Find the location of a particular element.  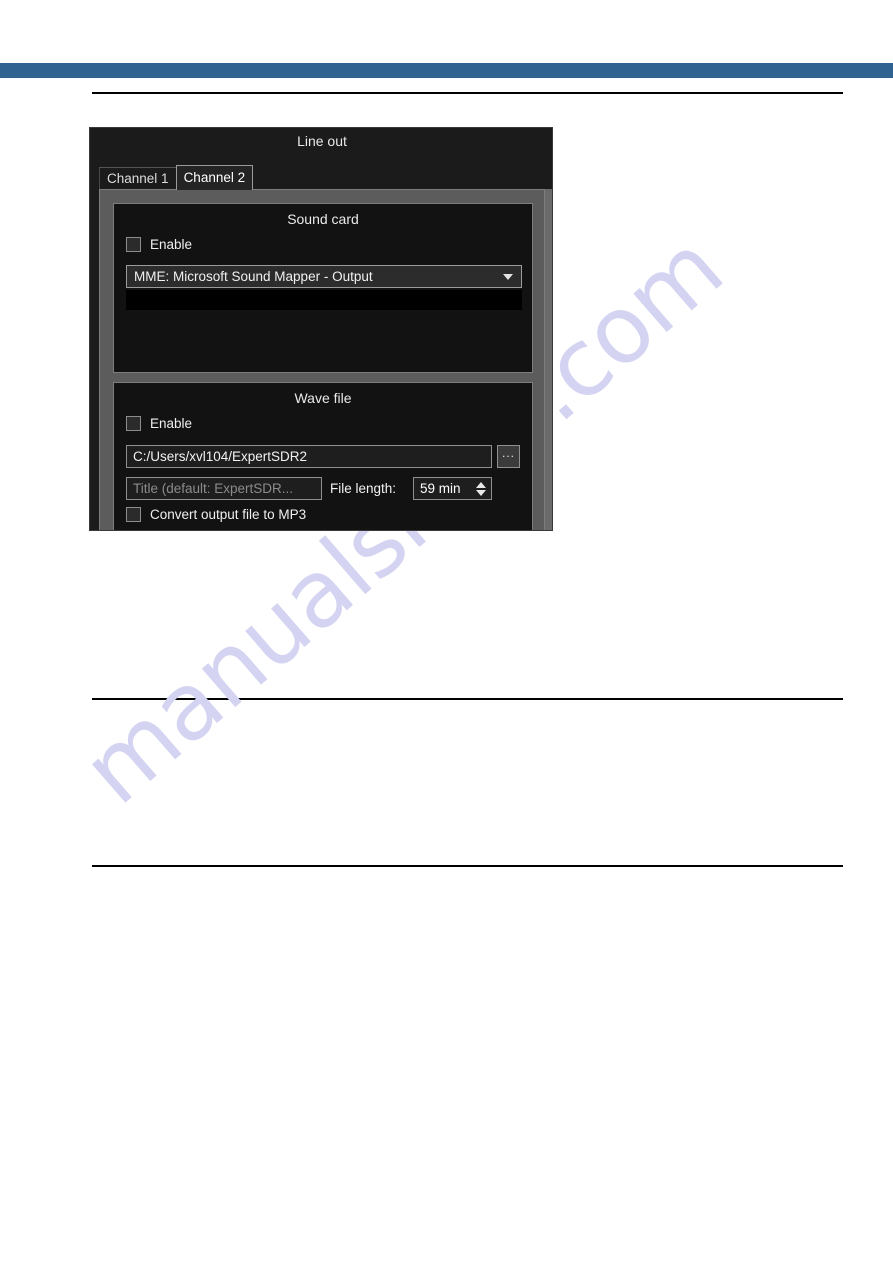

horizontal-rule-bottom is located at coordinates (467, 866).